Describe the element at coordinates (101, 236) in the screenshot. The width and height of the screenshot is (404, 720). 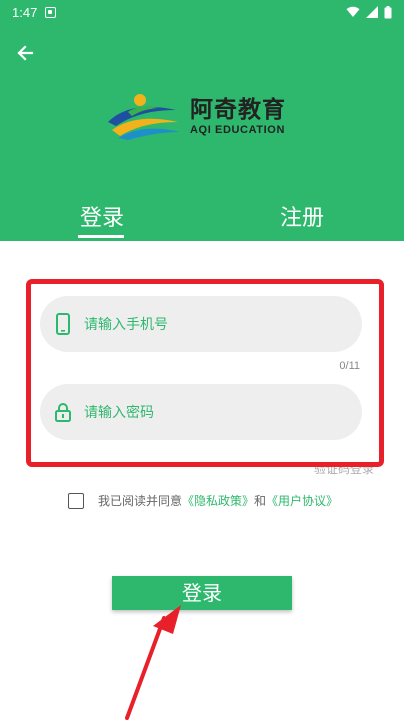
I see `tab-active-indicator` at that location.